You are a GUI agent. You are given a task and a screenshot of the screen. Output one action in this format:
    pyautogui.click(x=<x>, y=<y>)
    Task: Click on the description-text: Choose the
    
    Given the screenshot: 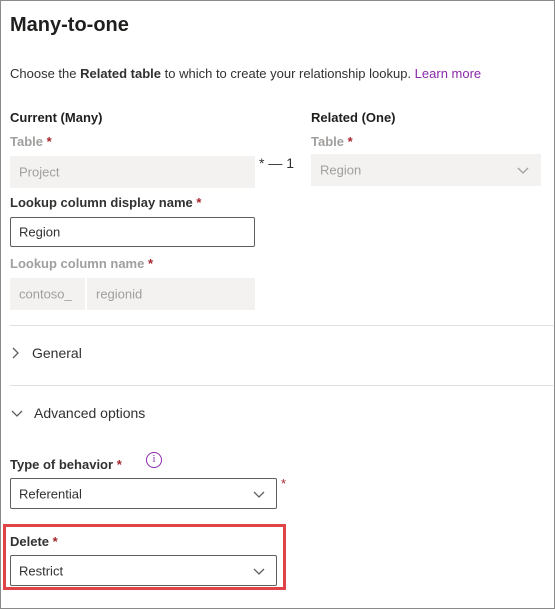 What is the action you would take?
    pyautogui.click(x=45, y=73)
    